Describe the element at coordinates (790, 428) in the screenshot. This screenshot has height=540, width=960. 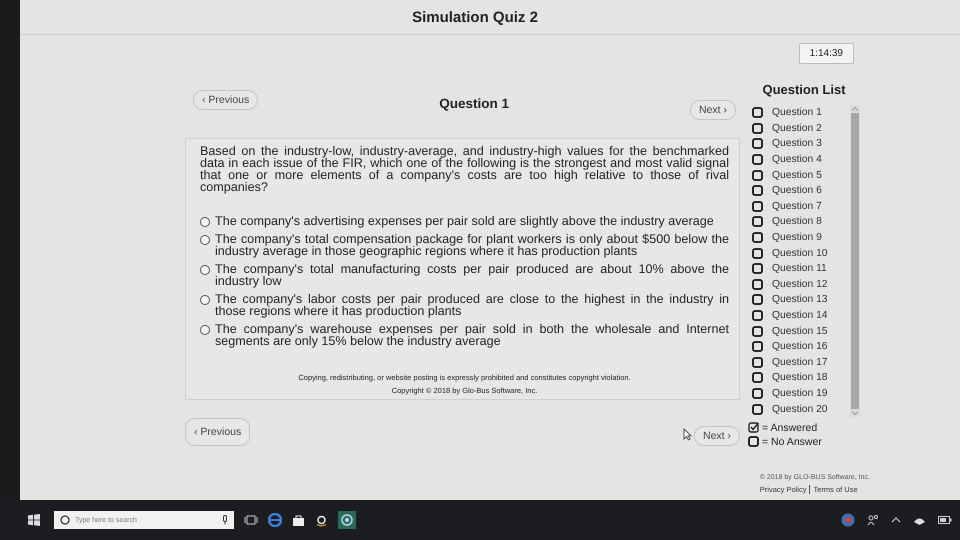
I see `legend-label: = Answered` at that location.